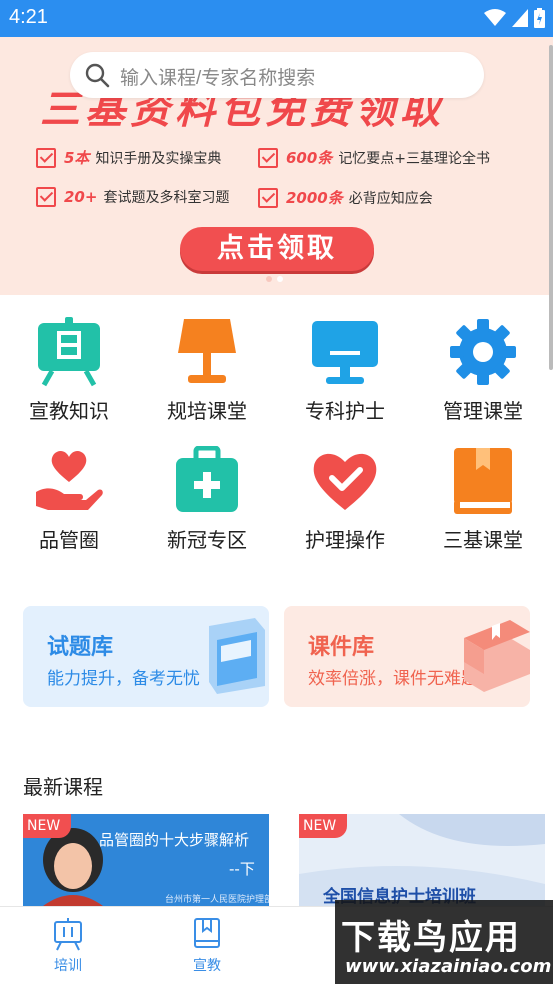 The width and height of the screenshot is (553, 984). Describe the element at coordinates (269, 279) in the screenshot. I see `carousel-dot` at that location.